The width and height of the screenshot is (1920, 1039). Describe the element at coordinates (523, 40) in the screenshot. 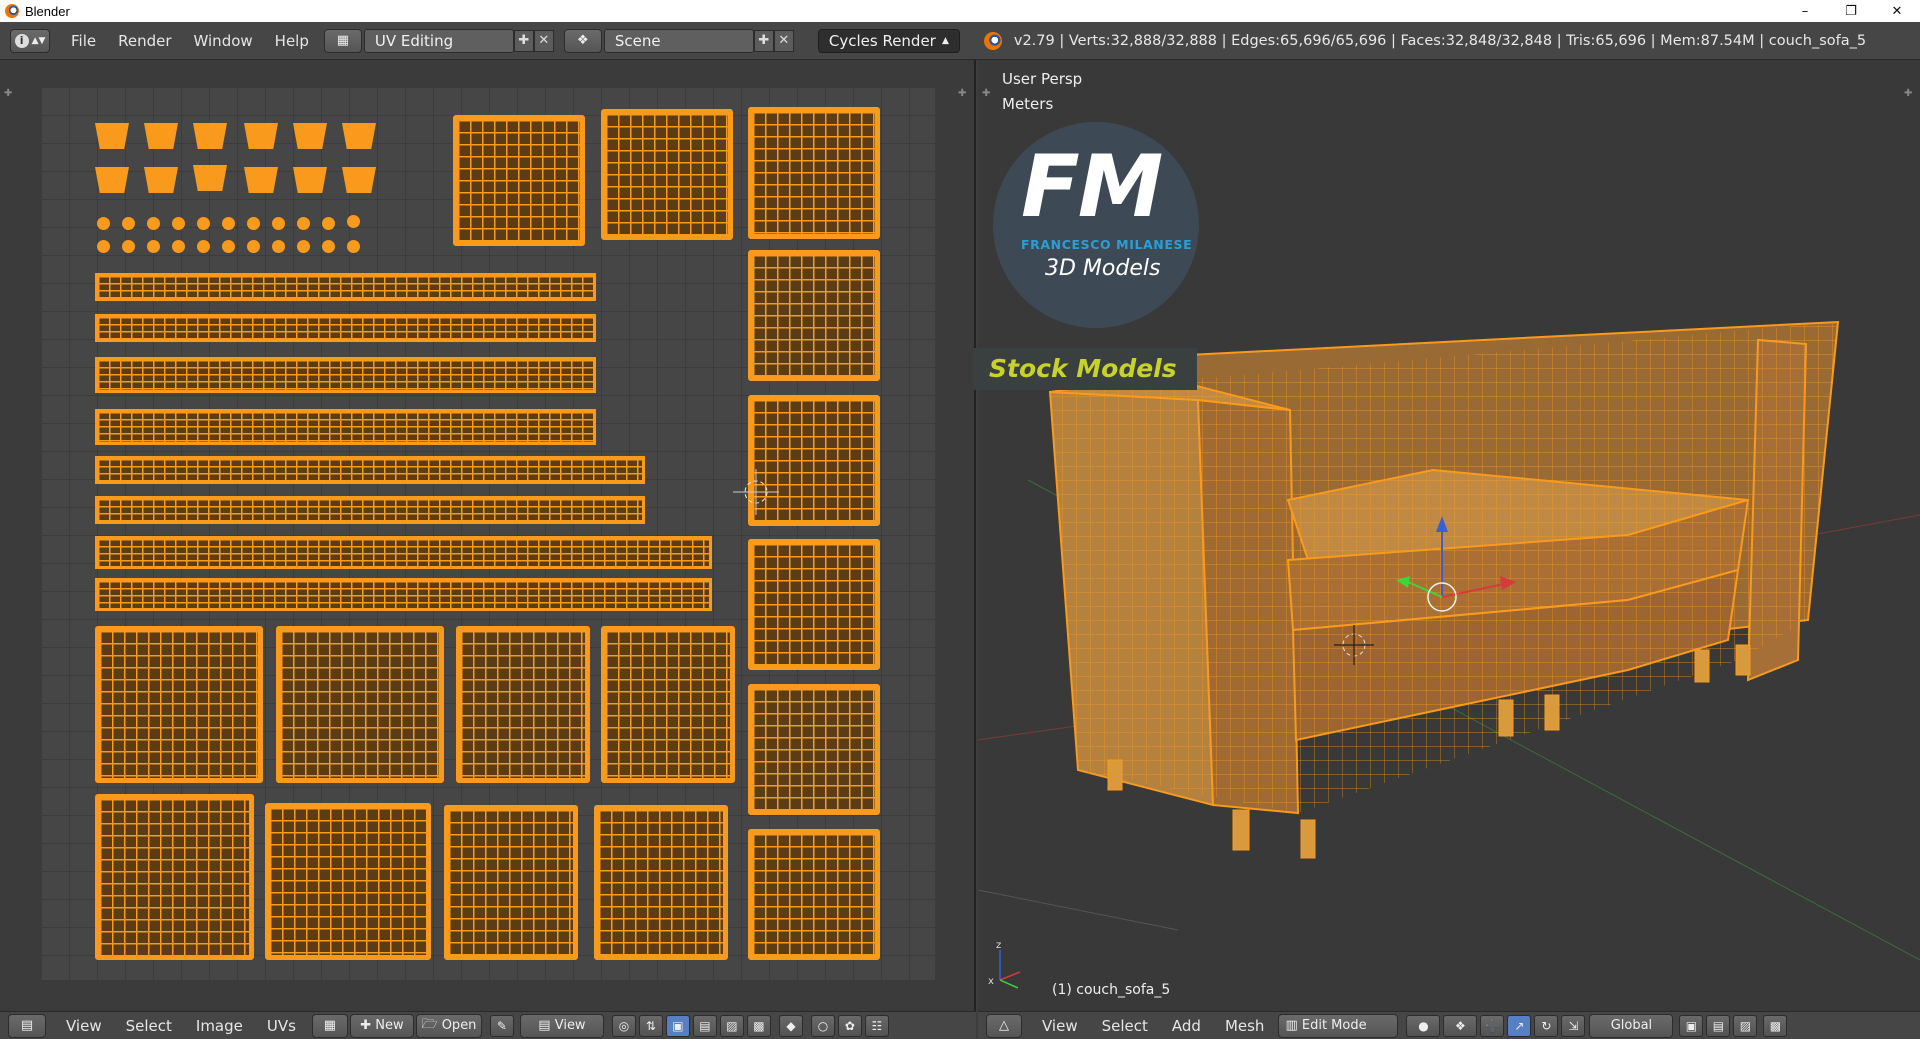

I see `add-layout-icon: ✚` at that location.